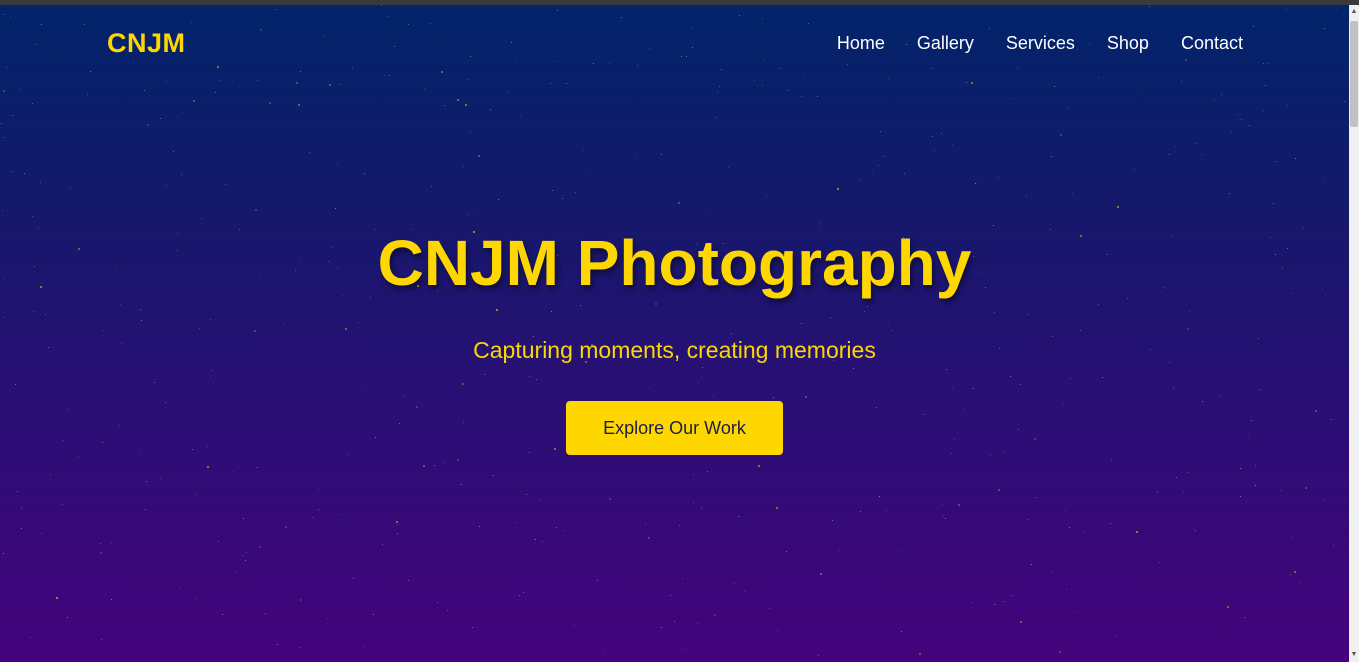 This screenshot has width=1359, height=662. I want to click on logo: CNJM, so click(146, 43).